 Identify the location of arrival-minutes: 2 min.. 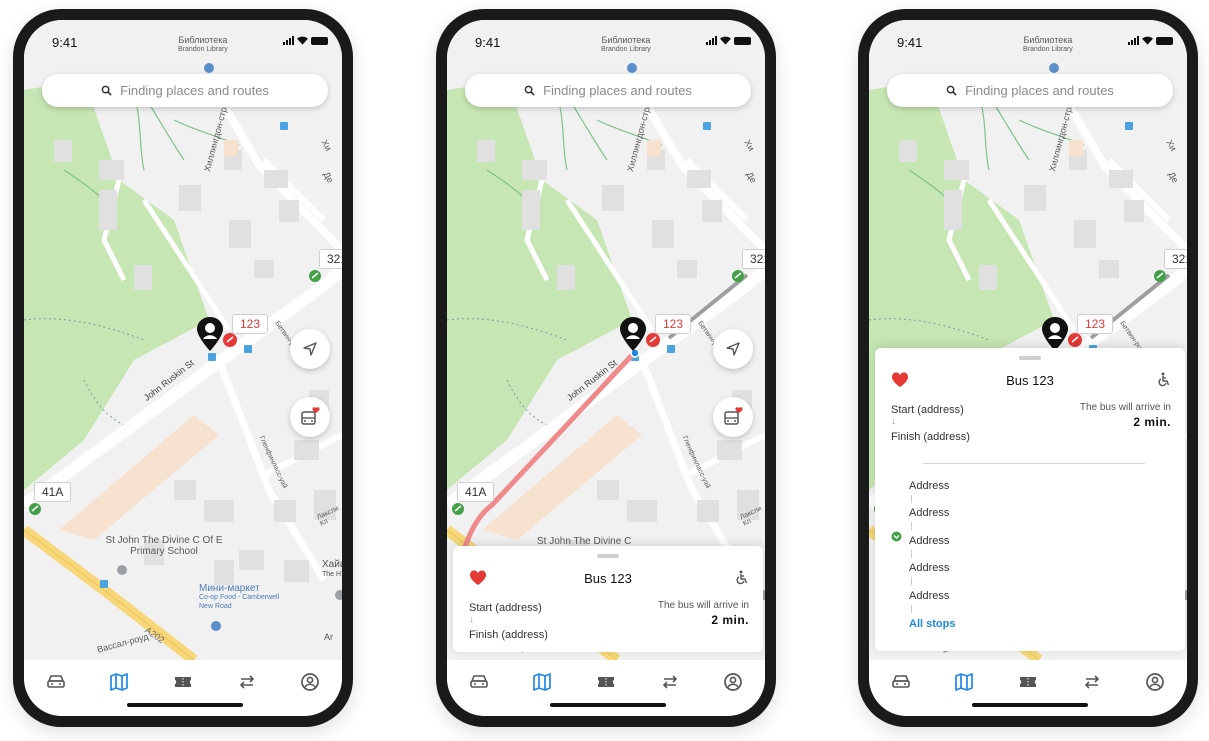
(1152, 422).